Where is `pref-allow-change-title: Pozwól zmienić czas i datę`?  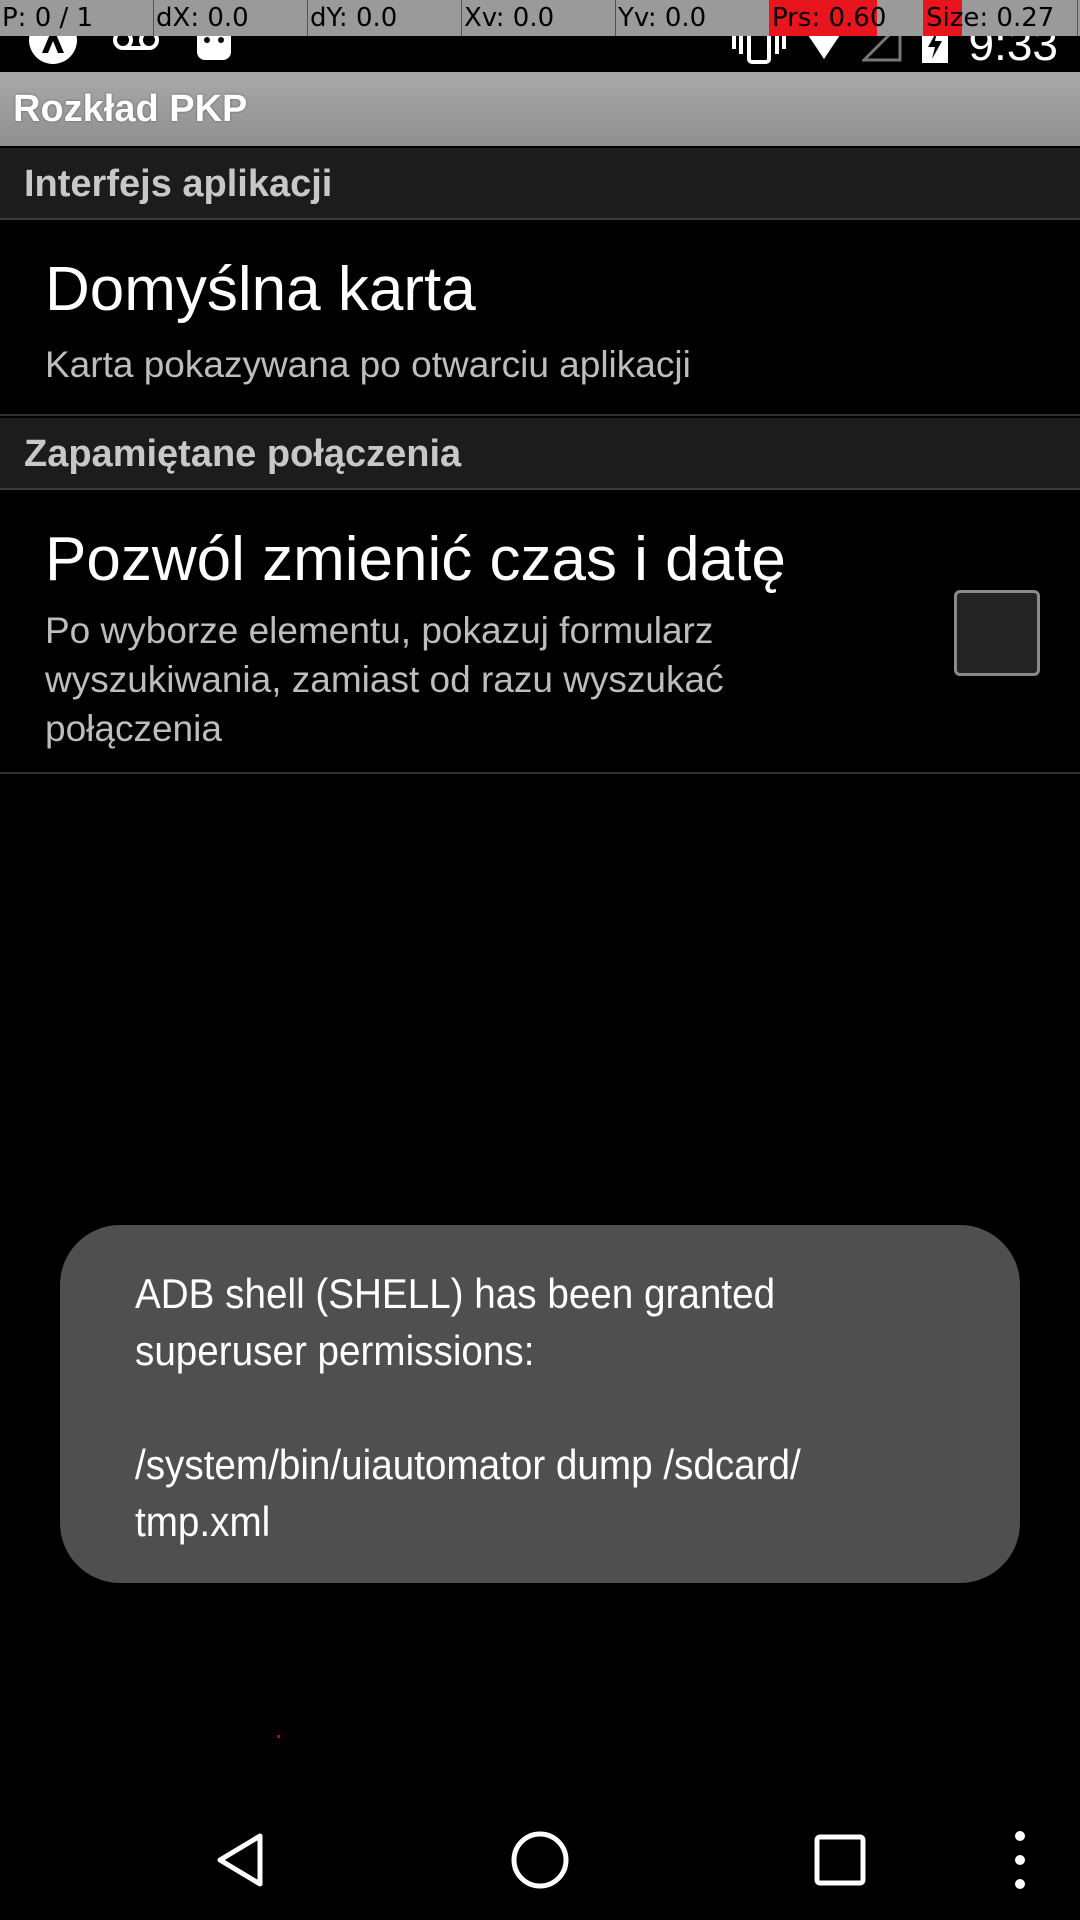
pref-allow-change-title: Pozwól zmienić czas i datę is located at coordinates (415, 559).